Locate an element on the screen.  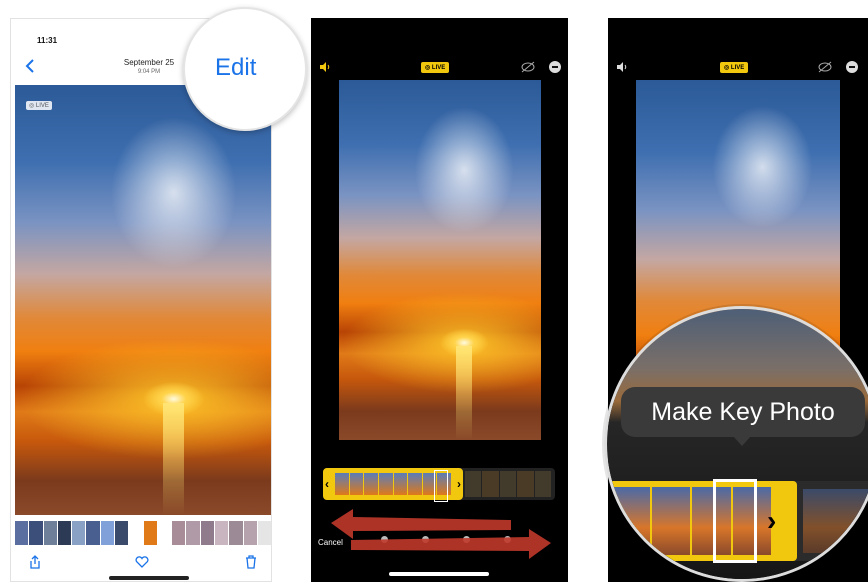
cancel-button: Canc is located at coordinates (628, 545).